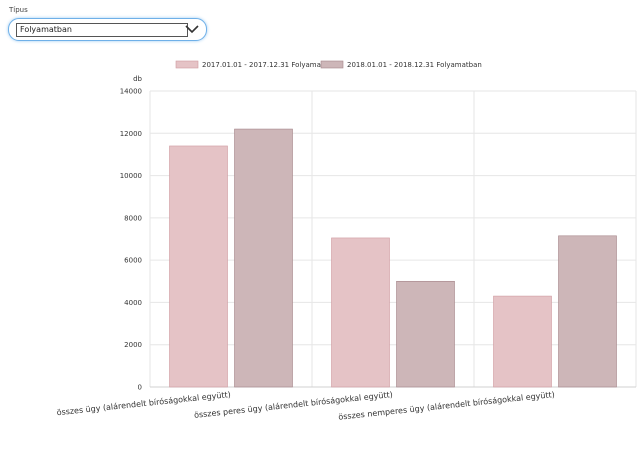  I want to click on y-tick-label: 12000, so click(131, 134).